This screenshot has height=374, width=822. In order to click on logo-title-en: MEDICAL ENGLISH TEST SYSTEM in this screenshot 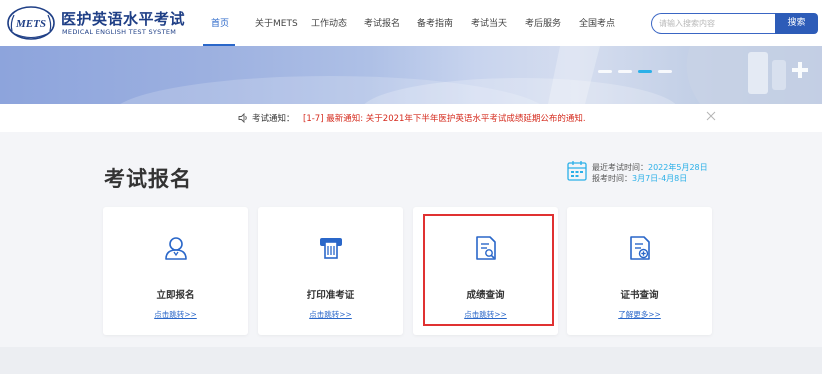, I will do `click(119, 32)`.